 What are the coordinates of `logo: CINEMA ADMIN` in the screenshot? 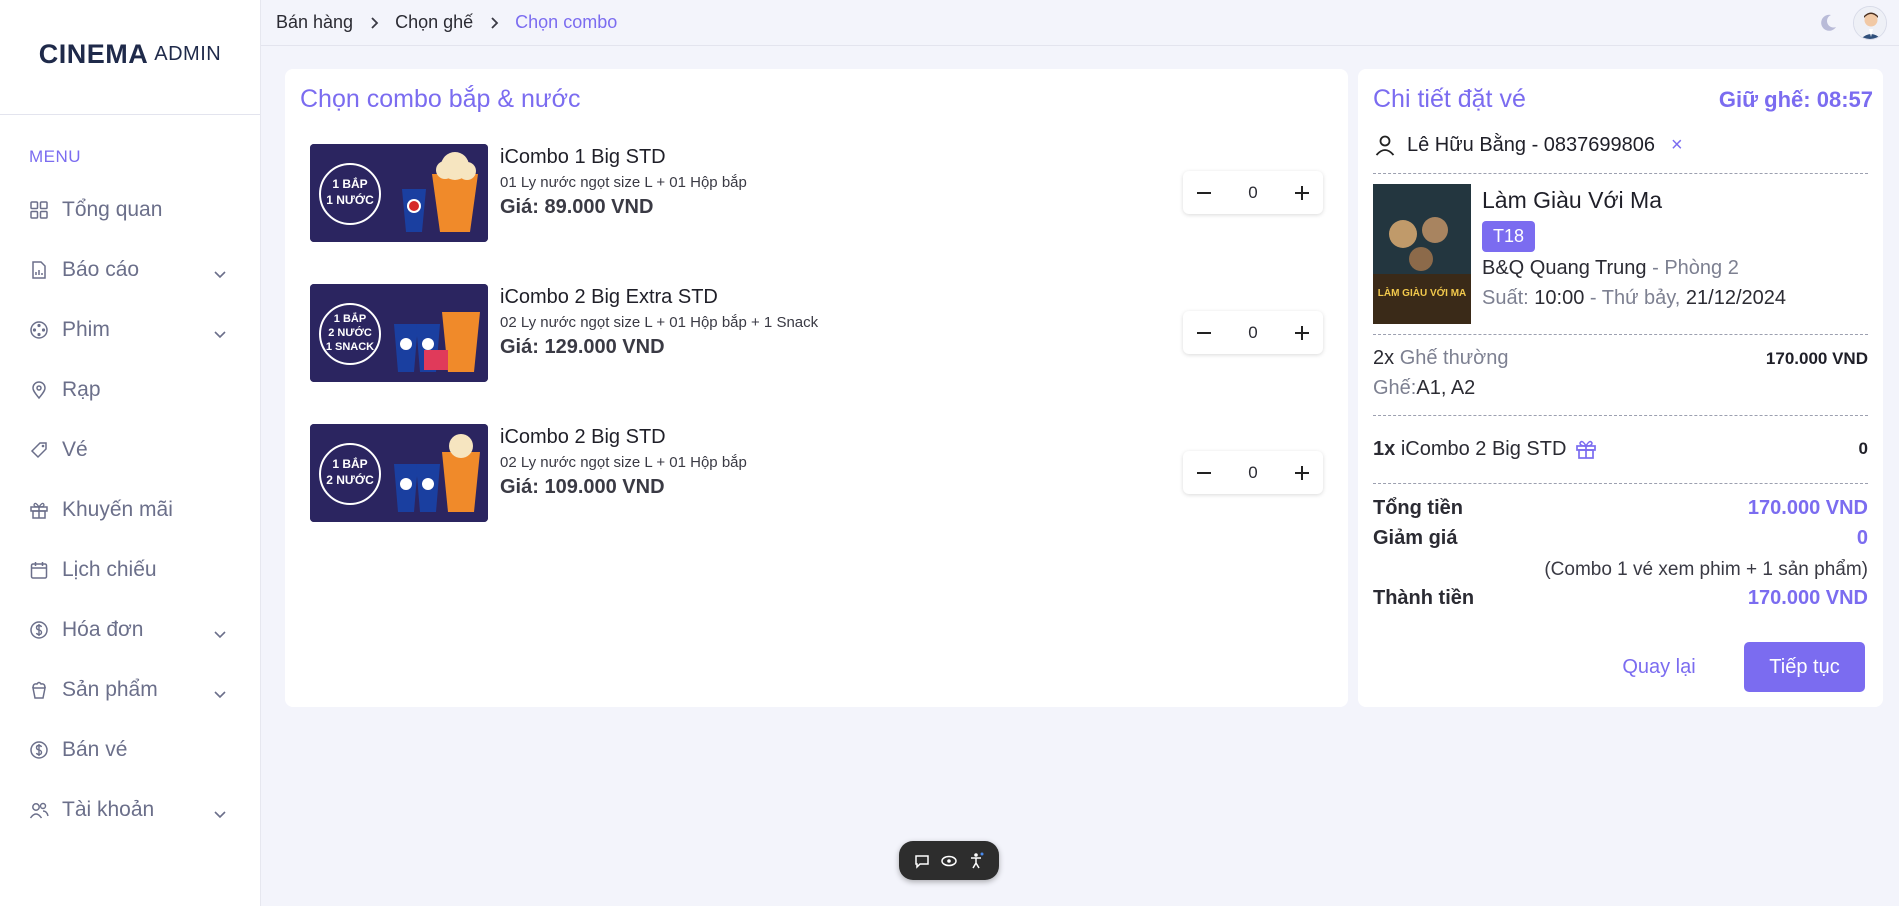 It's located at (130, 57).